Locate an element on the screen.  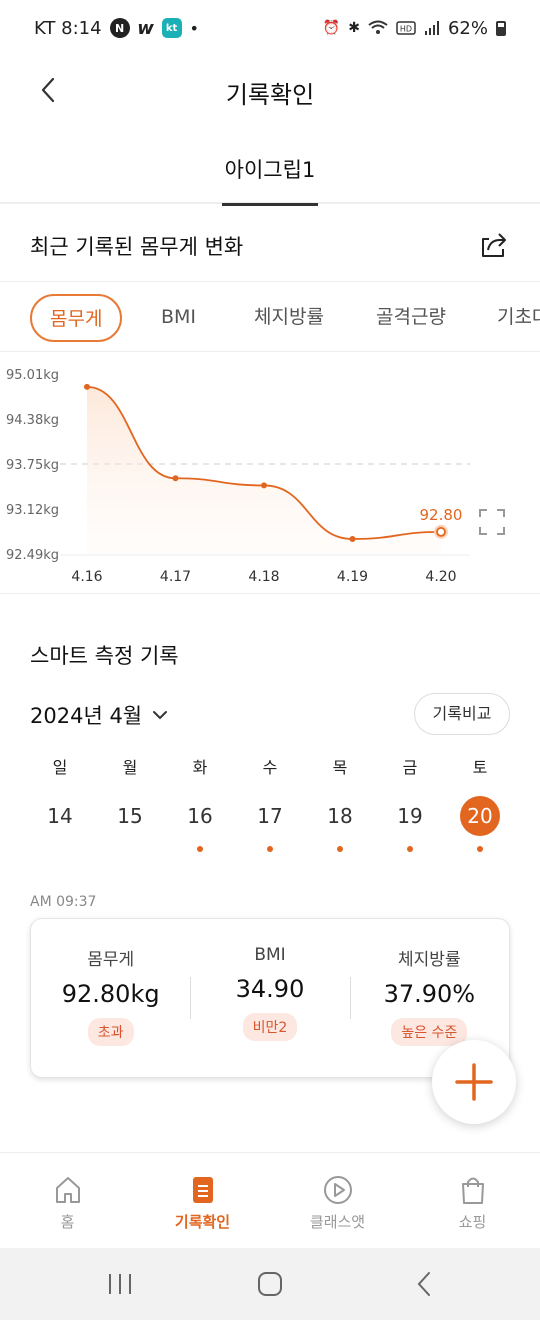
nav-shopping: 쇼핑 is located at coordinates (472, 1200).